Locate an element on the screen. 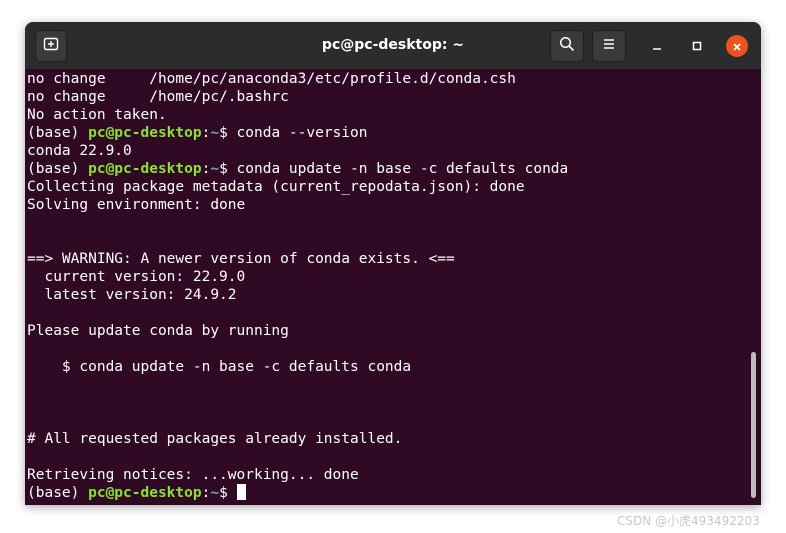 Image resolution: width=786 pixels, height=533 pixels. close-icon is located at coordinates (737, 46).